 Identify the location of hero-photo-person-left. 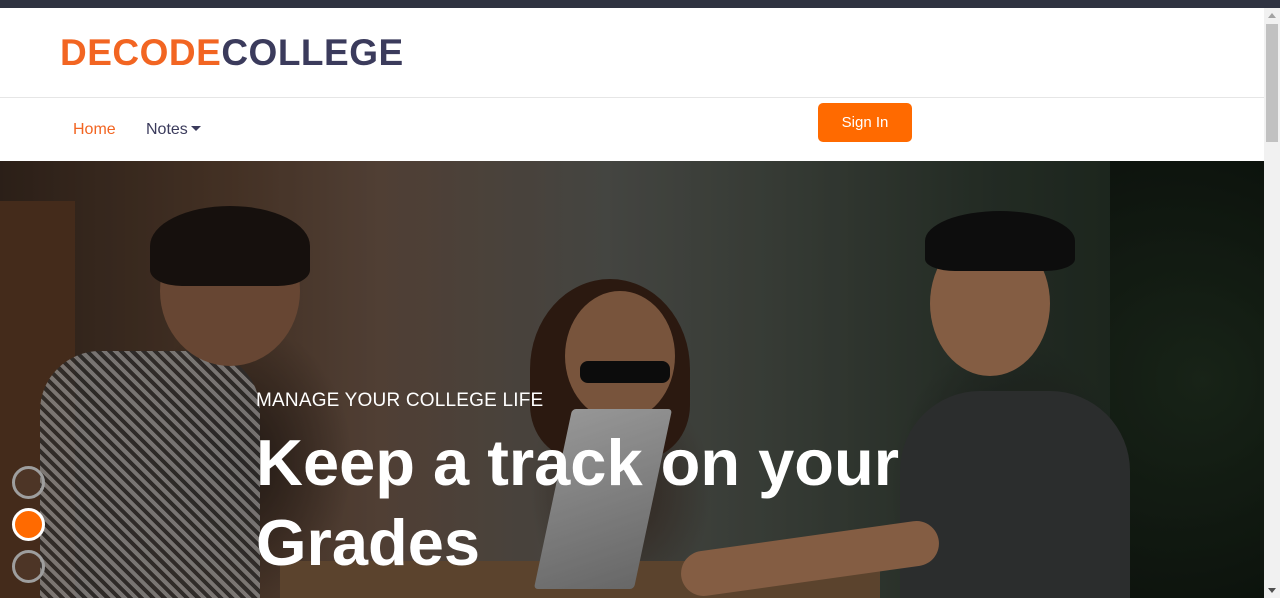
(150, 474).